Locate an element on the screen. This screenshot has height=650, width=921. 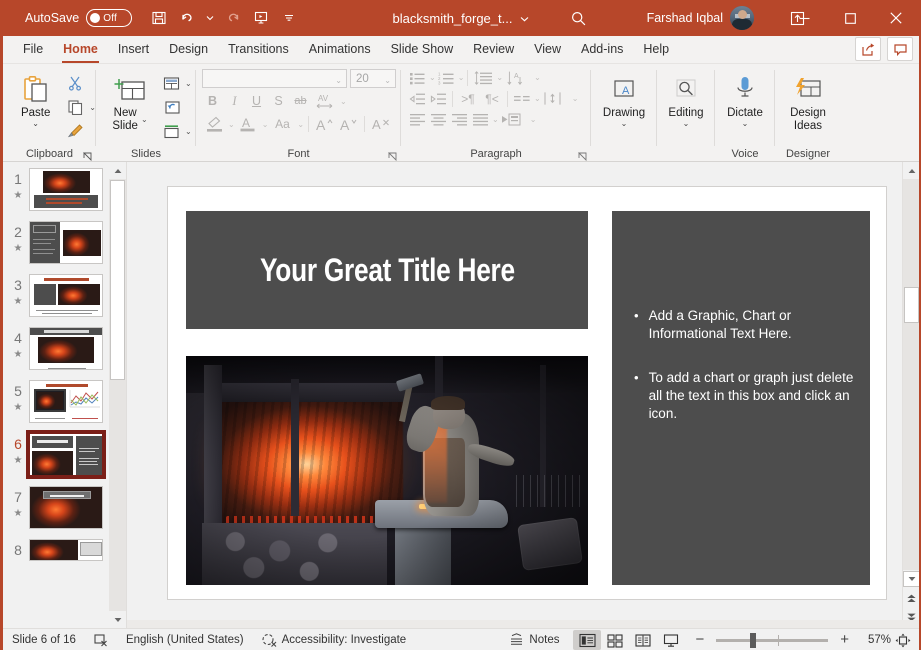
slide-sorter-view-button is located at coordinates (615, 640).